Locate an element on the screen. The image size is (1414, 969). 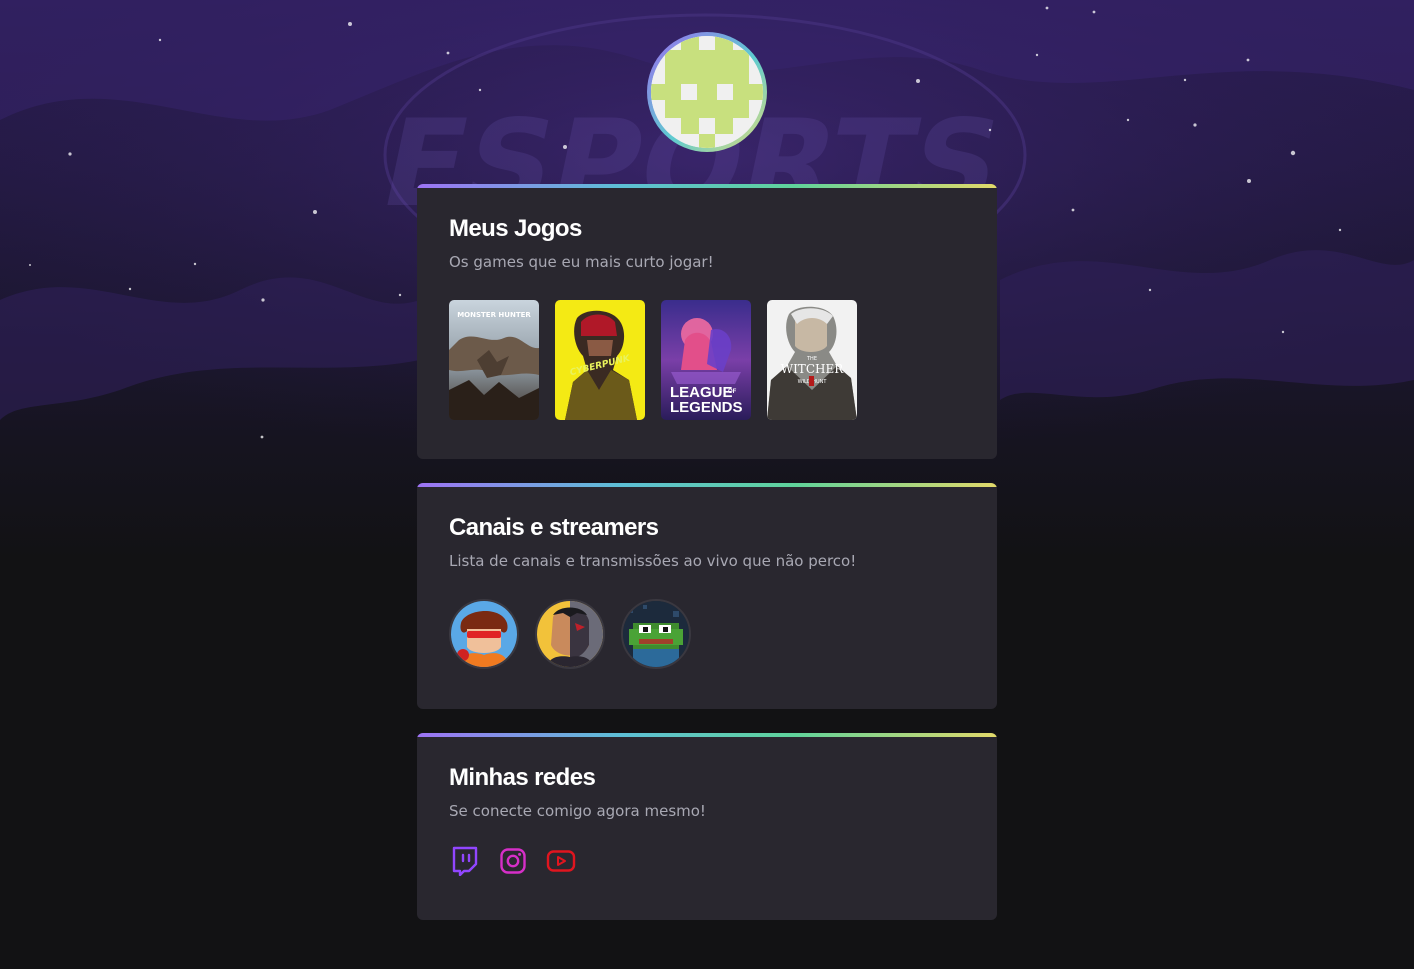
social-links is located at coordinates (513, 861).